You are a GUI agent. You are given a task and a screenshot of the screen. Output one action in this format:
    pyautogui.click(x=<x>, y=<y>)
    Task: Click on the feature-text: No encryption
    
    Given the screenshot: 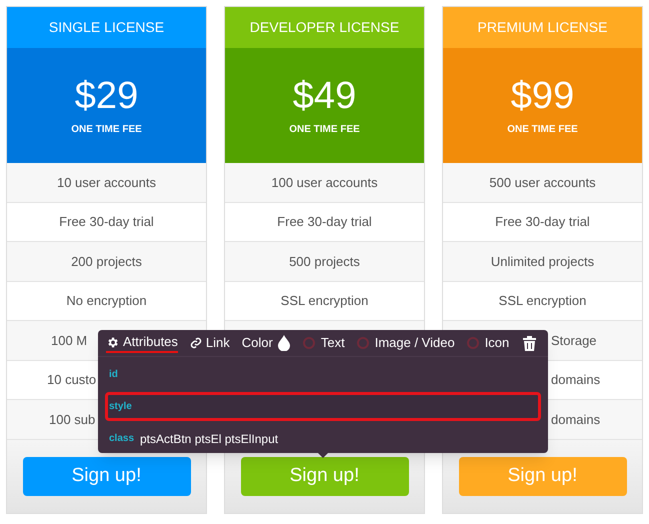 What is the action you would take?
    pyautogui.click(x=106, y=301)
    